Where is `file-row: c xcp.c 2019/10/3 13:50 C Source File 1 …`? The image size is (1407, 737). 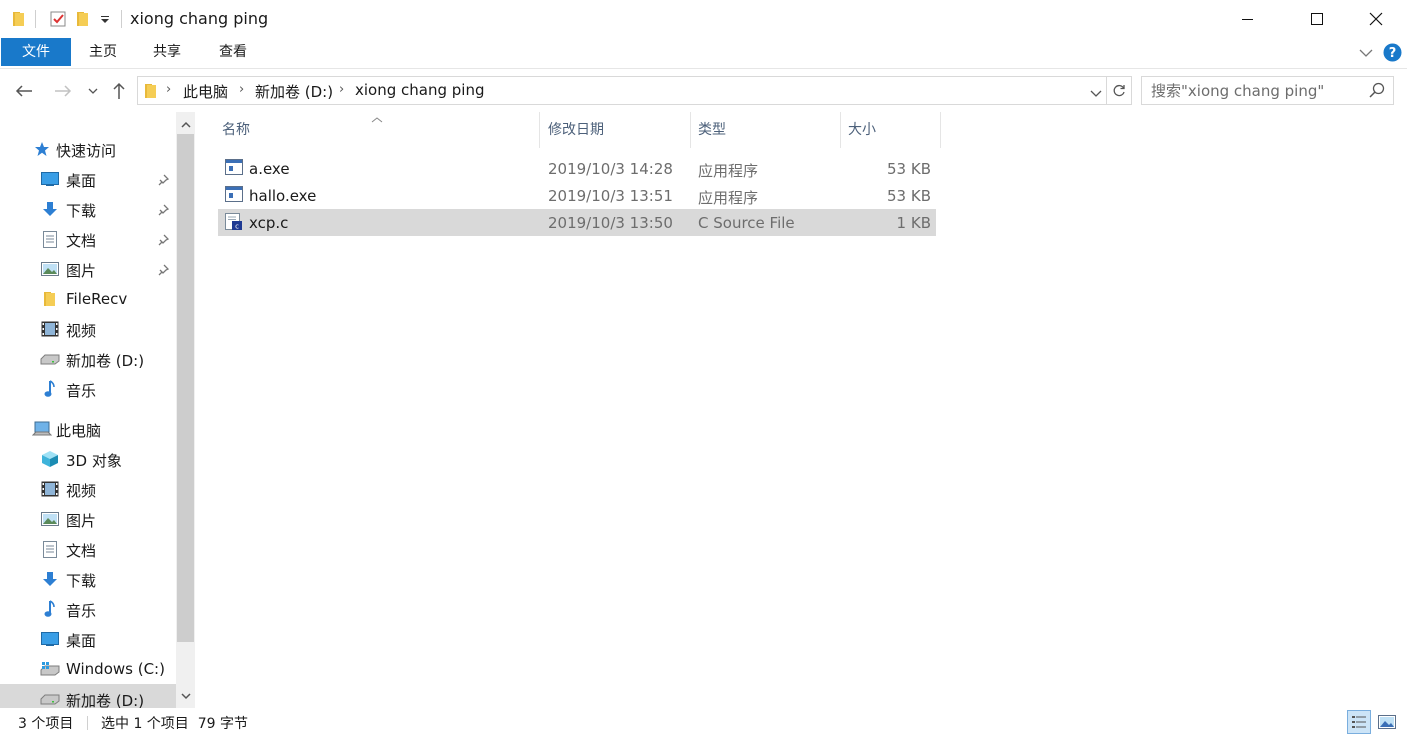 file-row: c xcp.c 2019/10/3 13:50 C Source File 1 … is located at coordinates (577, 222).